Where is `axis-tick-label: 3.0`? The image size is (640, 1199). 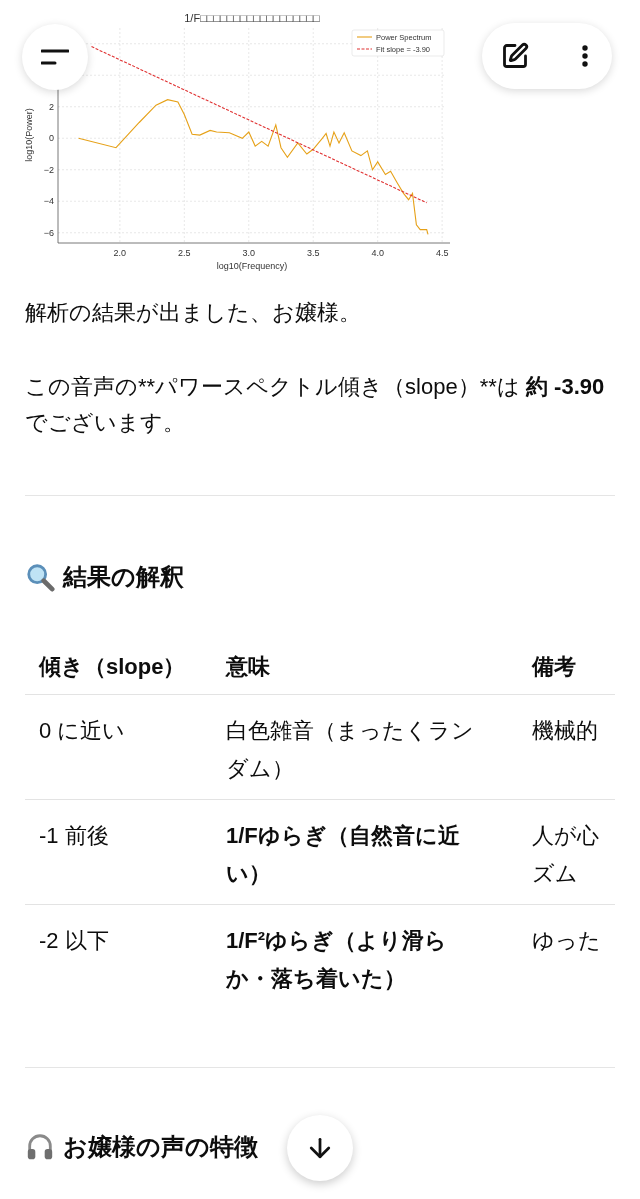
axis-tick-label: 3.0 is located at coordinates (249, 253).